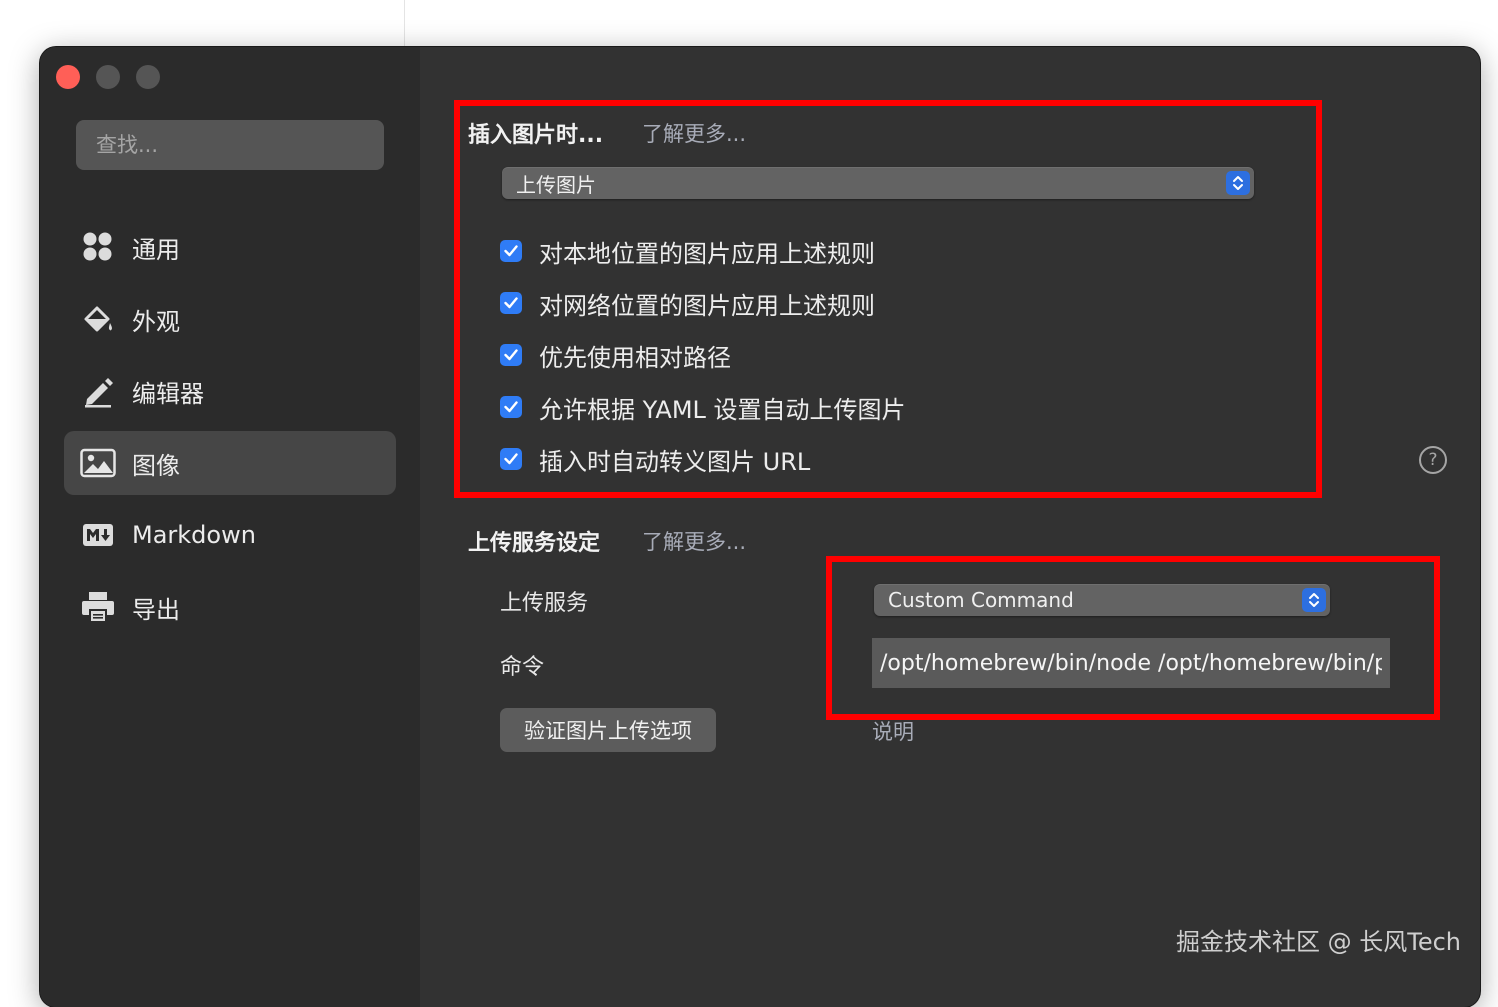  What do you see at coordinates (68, 77) in the screenshot?
I see `close-window-button` at bounding box center [68, 77].